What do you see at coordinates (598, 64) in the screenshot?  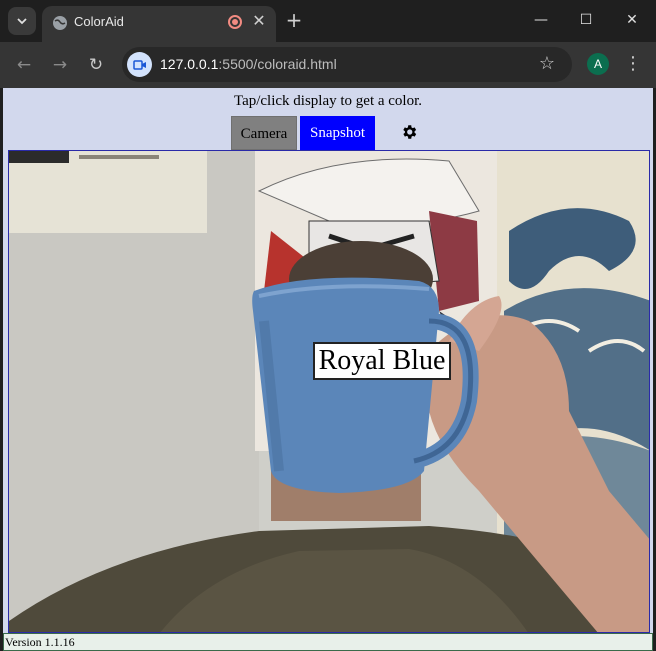 I see `profile-avatar: A` at bounding box center [598, 64].